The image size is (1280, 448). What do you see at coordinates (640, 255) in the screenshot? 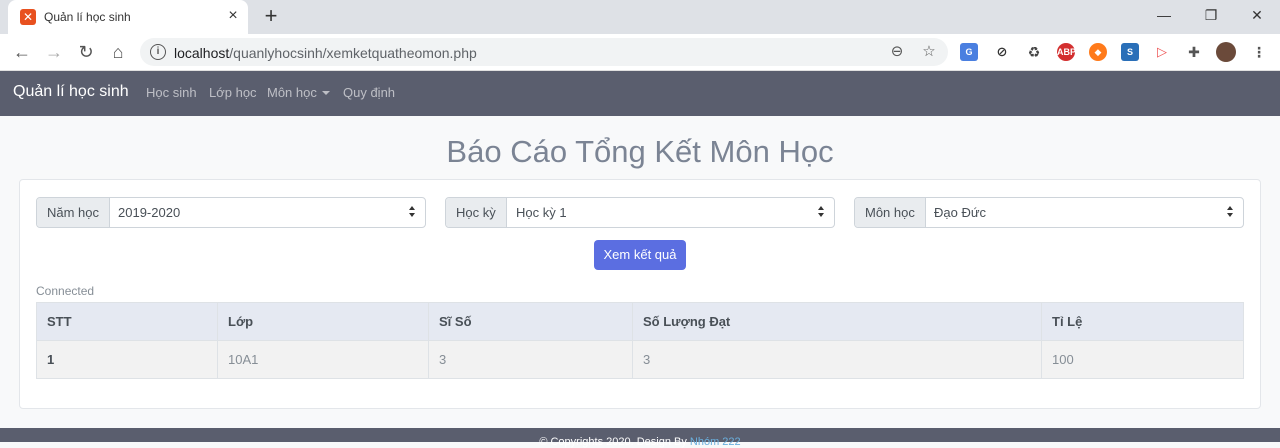
I see `view-results-button: Xem kết quả` at bounding box center [640, 255].